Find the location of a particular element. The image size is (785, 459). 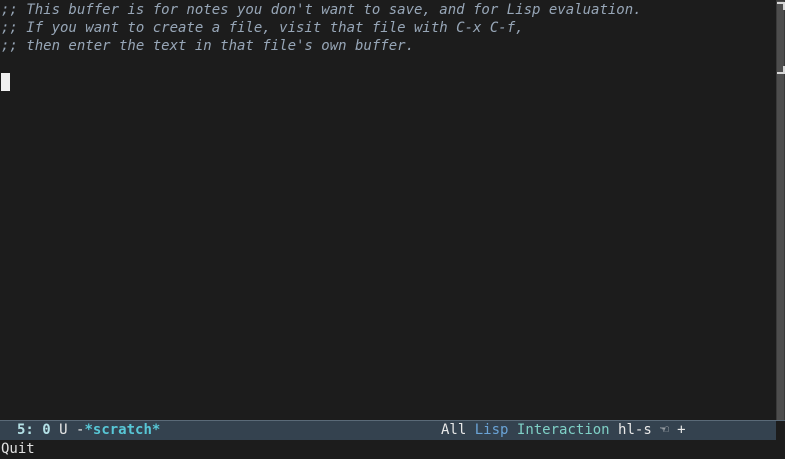

modeline-buffer-name: *scratch* is located at coordinates (122, 430).